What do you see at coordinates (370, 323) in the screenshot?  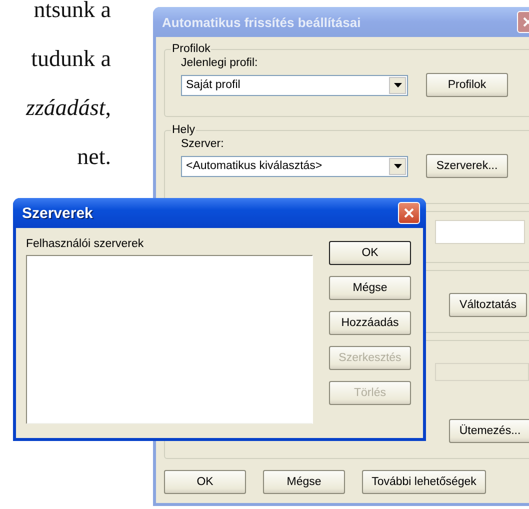 I see `dialog-button: Hozzáadás` at bounding box center [370, 323].